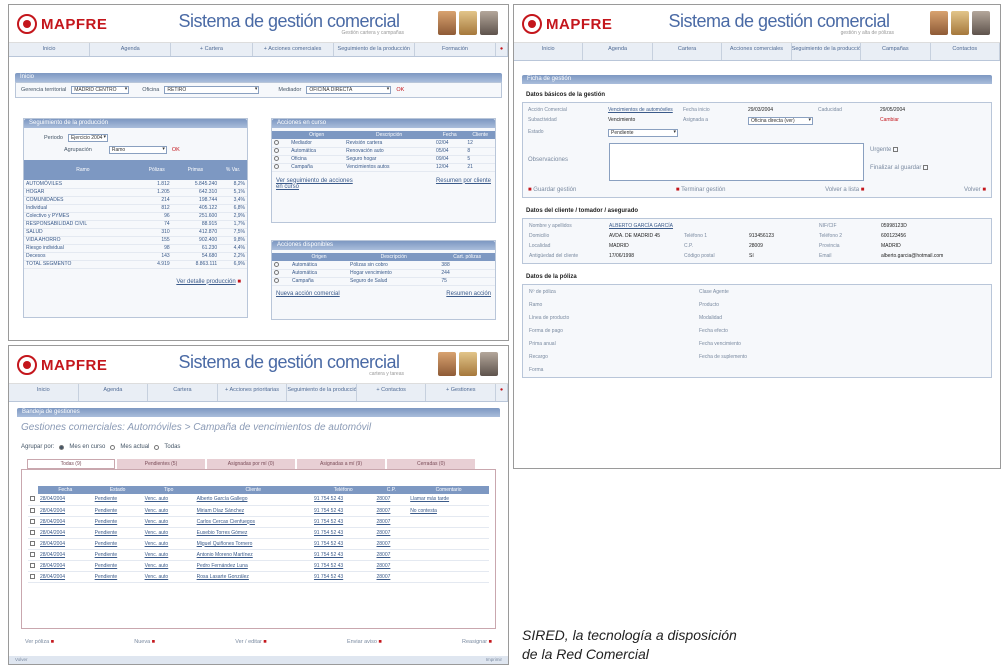 Image resolution: width=1004 pixels, height=668 pixels. What do you see at coordinates (926, 168) in the screenshot?
I see `finalizar-checkbox` at bounding box center [926, 168].